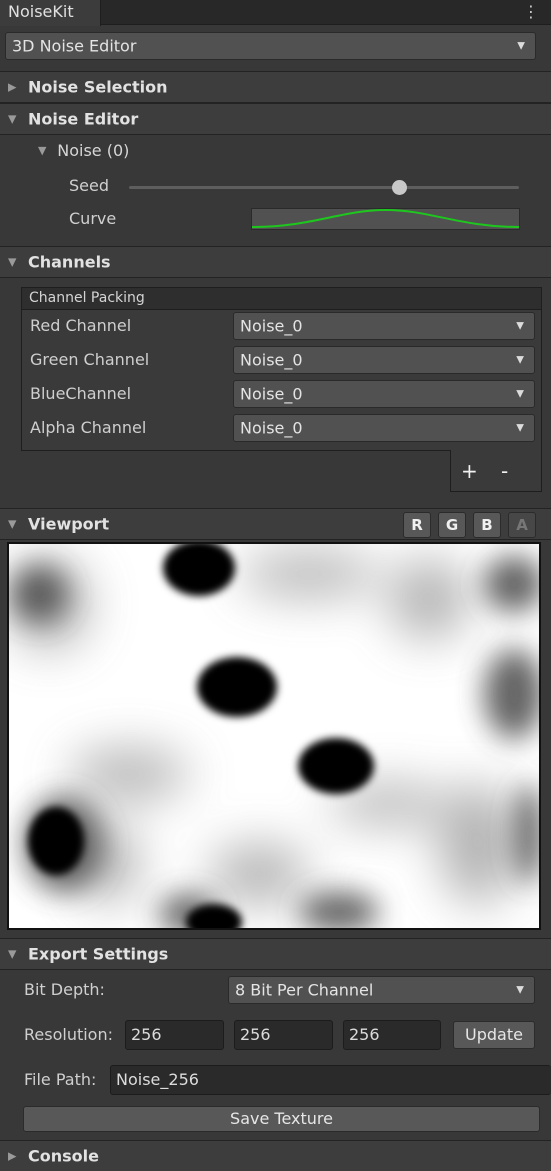  Describe the element at coordinates (275, 1155) in the screenshot. I see `foldout-console: ▶ Console` at that location.